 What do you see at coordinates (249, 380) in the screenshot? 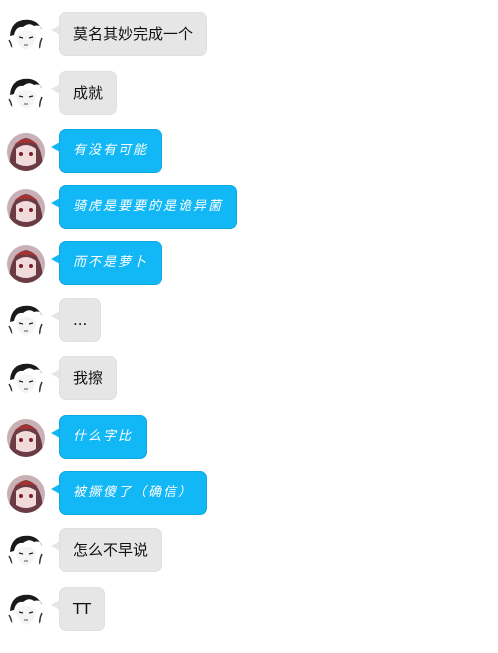
I see `message-row: 我擦` at bounding box center [249, 380].